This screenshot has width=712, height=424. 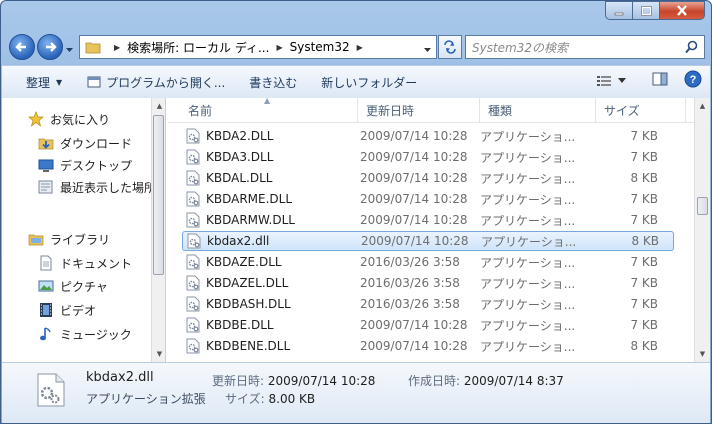 I want to click on nav-downloads: ダウンロード, so click(x=85, y=143).